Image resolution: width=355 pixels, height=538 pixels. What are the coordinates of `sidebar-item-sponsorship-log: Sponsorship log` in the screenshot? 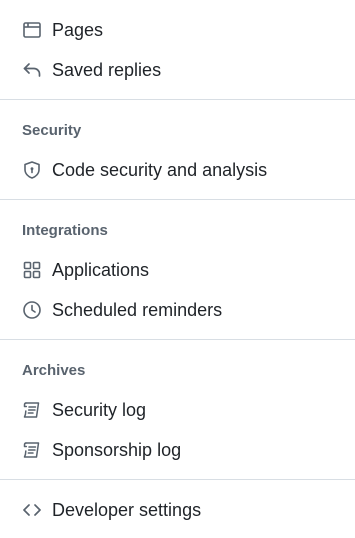 It's located at (177, 450).